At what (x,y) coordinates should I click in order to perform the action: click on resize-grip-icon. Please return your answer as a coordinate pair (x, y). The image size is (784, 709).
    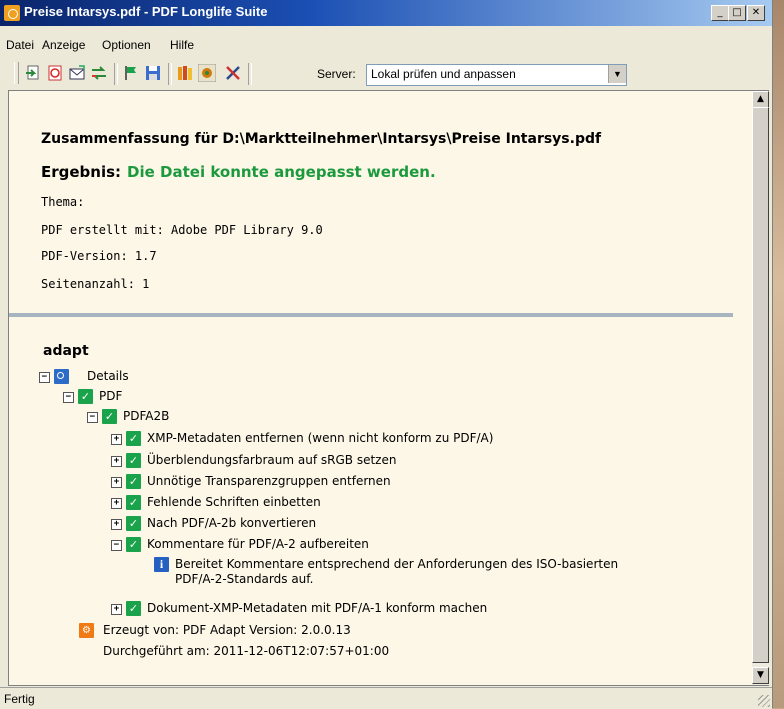
    Looking at the image, I should click on (764, 701).